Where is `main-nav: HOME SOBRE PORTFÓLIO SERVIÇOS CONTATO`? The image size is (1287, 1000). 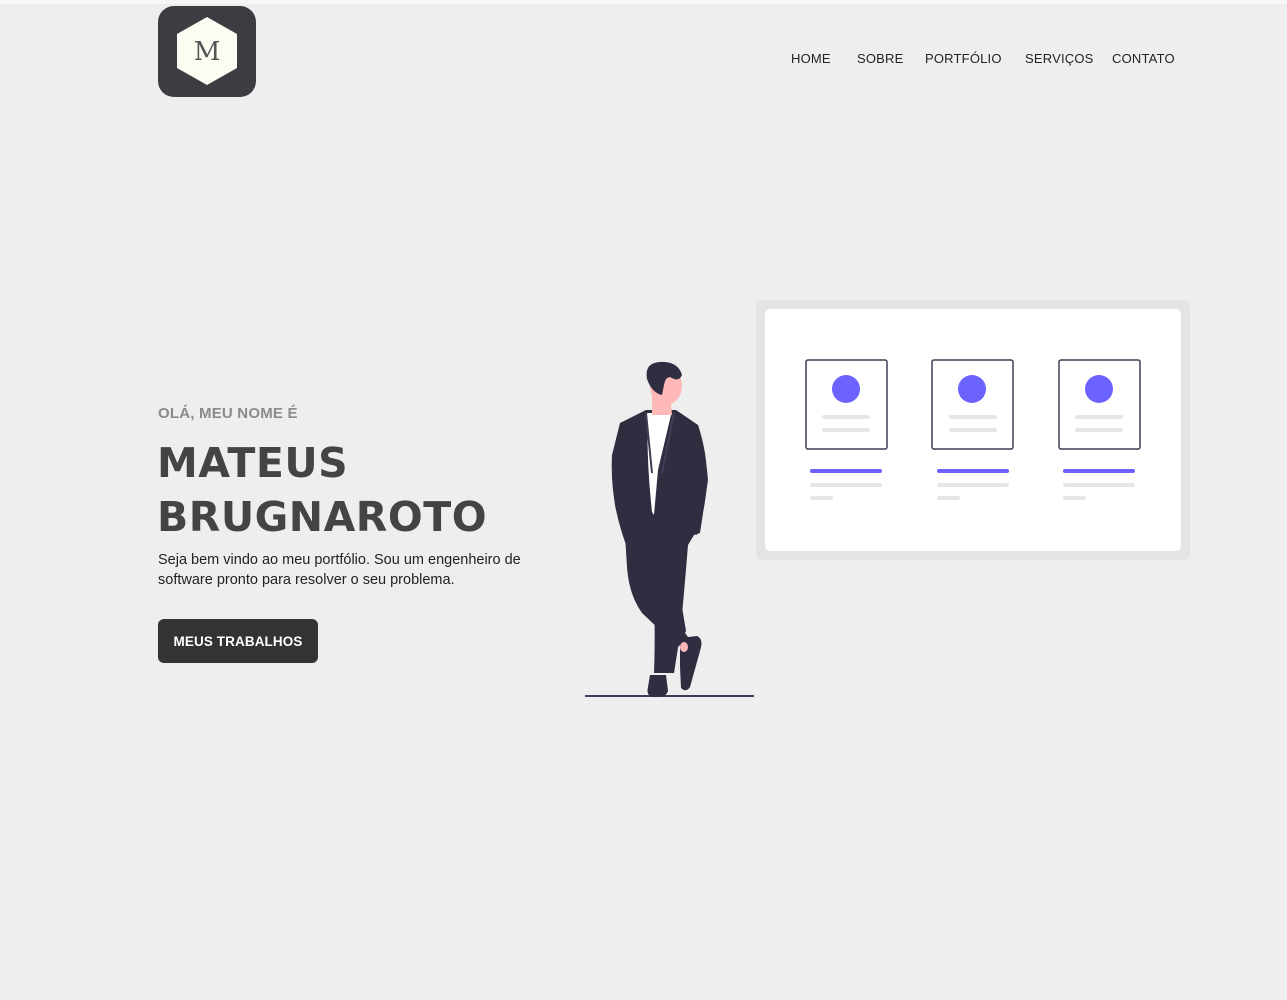
main-nav: HOME SOBRE PORTFÓLIO SERVIÇOS CONTATO is located at coordinates (643, 60).